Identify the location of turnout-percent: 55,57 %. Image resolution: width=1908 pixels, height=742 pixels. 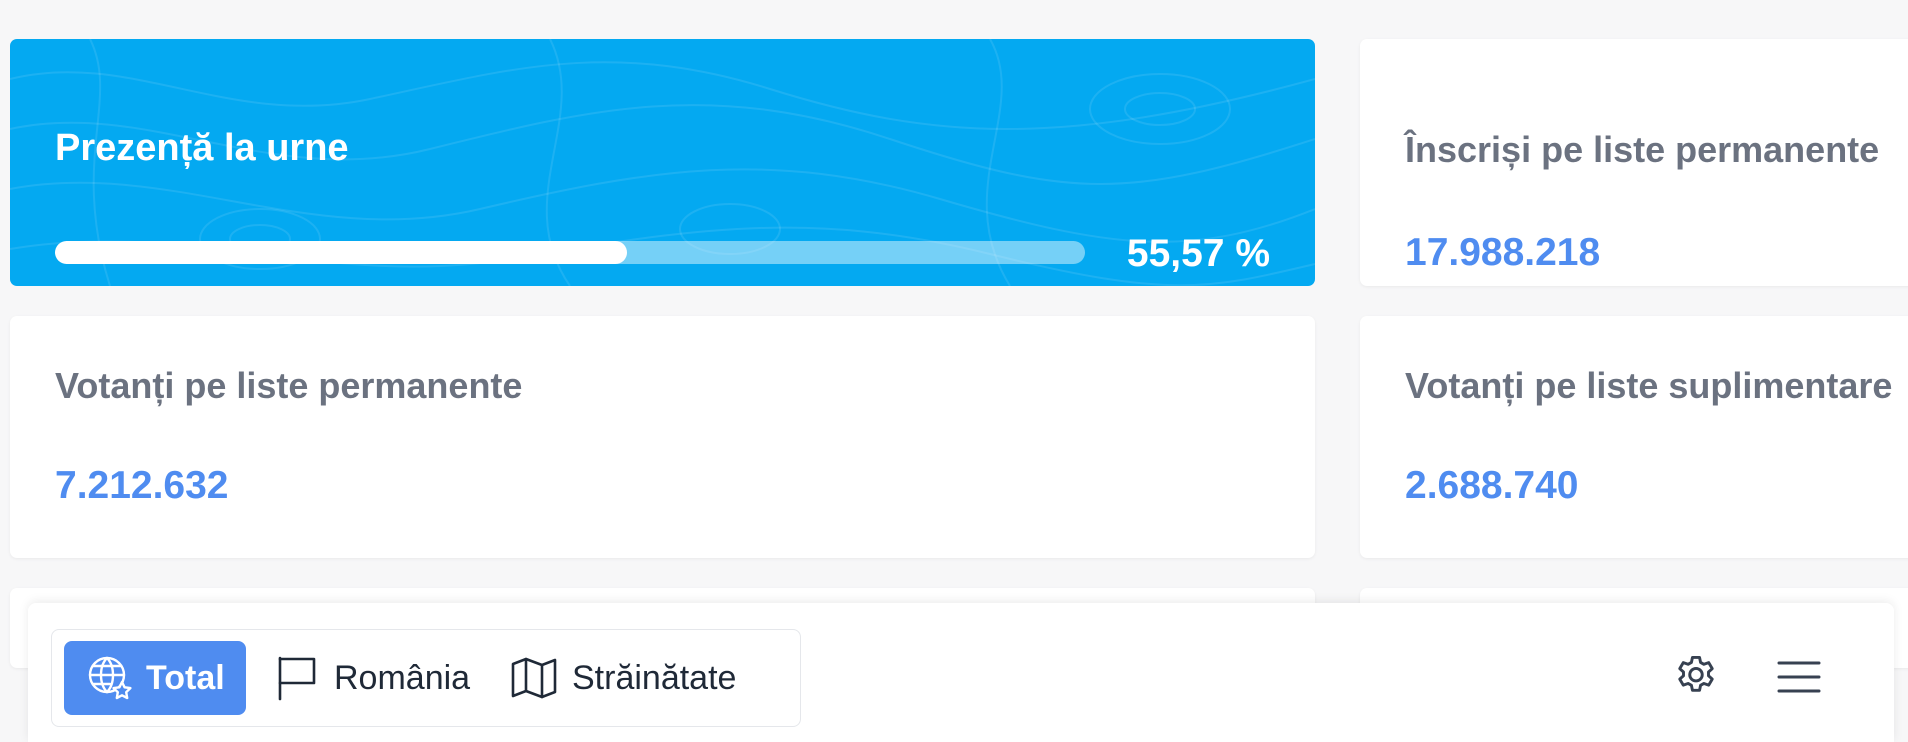
(1198, 253).